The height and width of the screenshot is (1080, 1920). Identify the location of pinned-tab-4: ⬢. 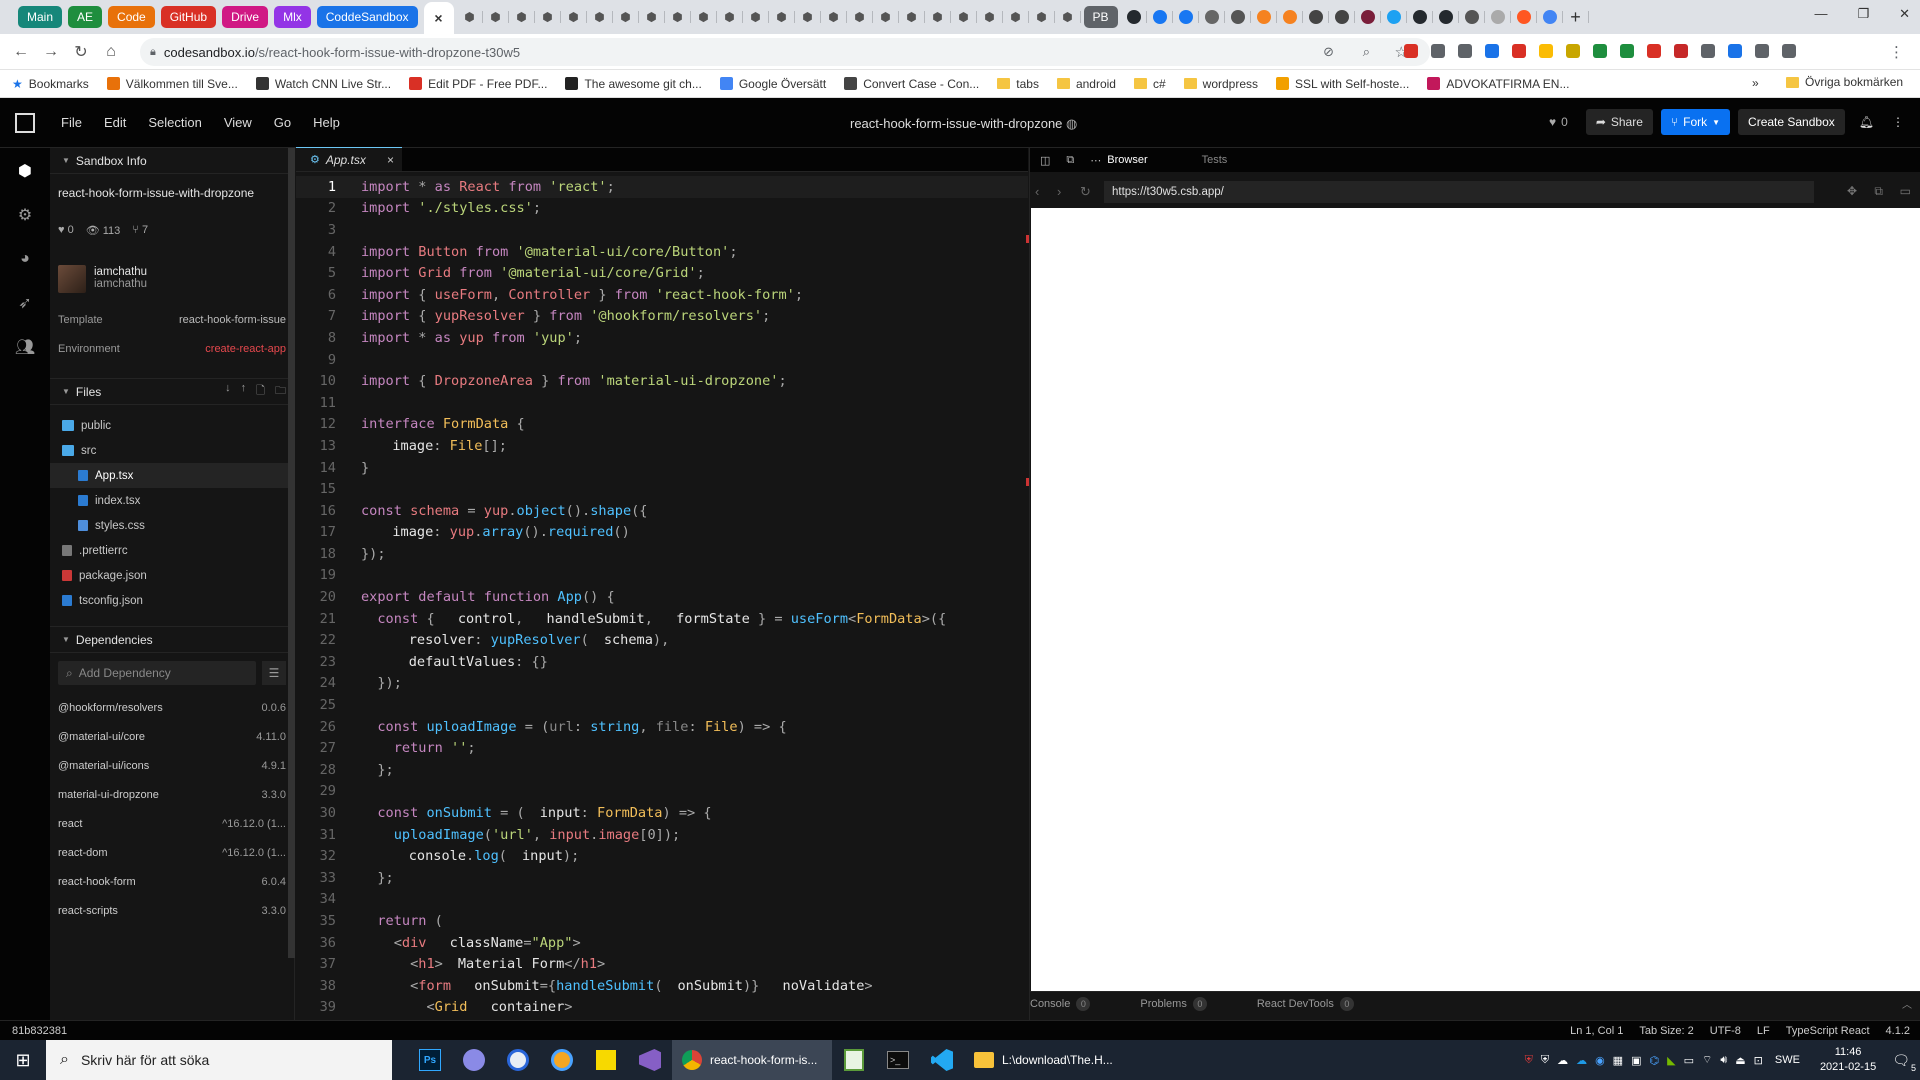
(575, 17).